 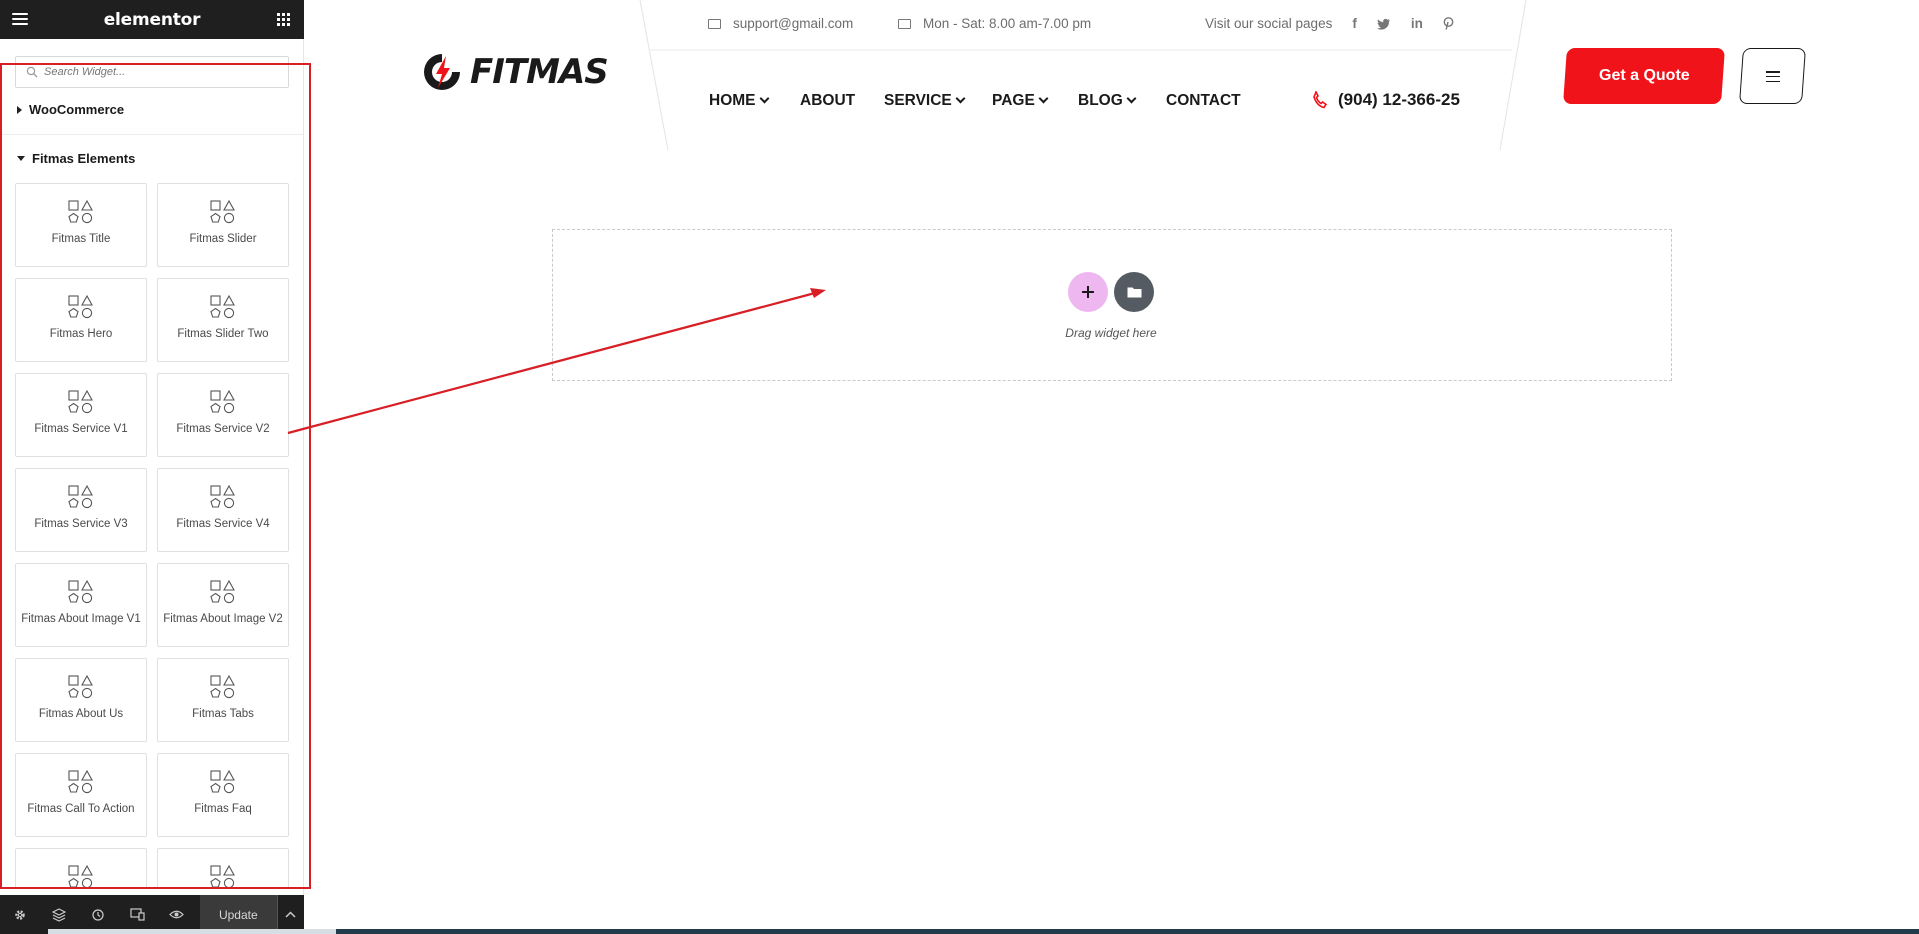 I want to click on site-logo: FITMAS, so click(x=515, y=72).